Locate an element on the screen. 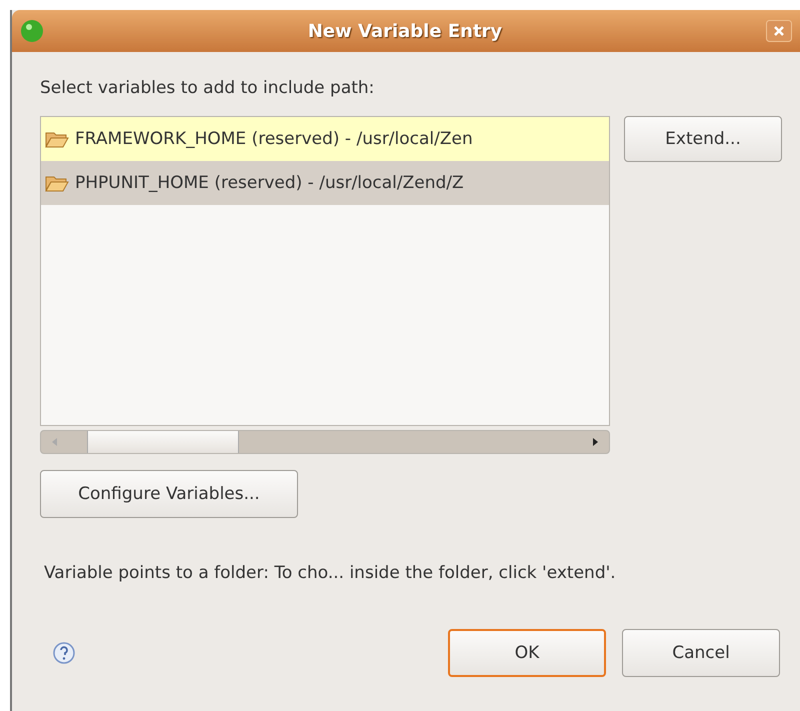 This screenshot has height=711, width=800. help-icon is located at coordinates (64, 653).